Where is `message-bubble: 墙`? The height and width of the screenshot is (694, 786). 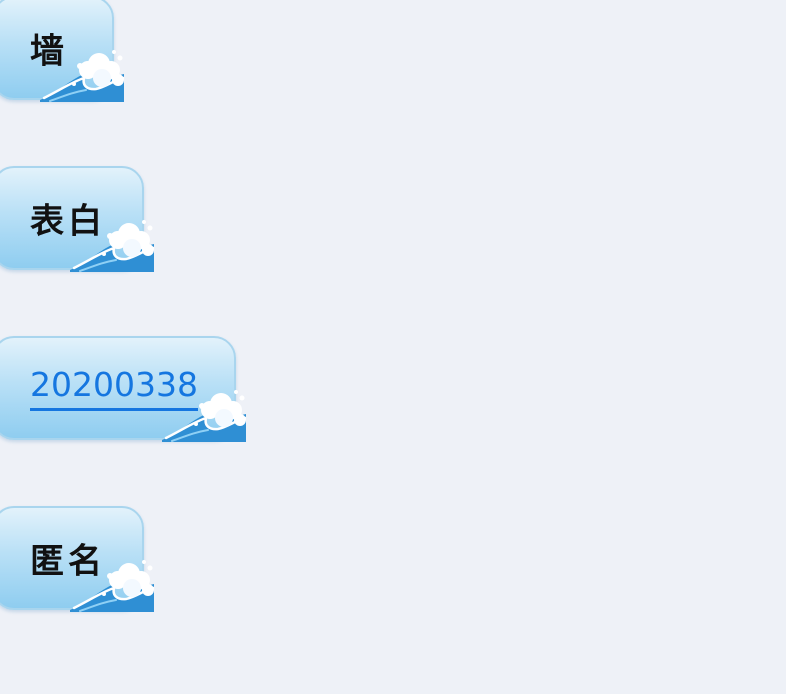 message-bubble: 墙 is located at coordinates (62, 51).